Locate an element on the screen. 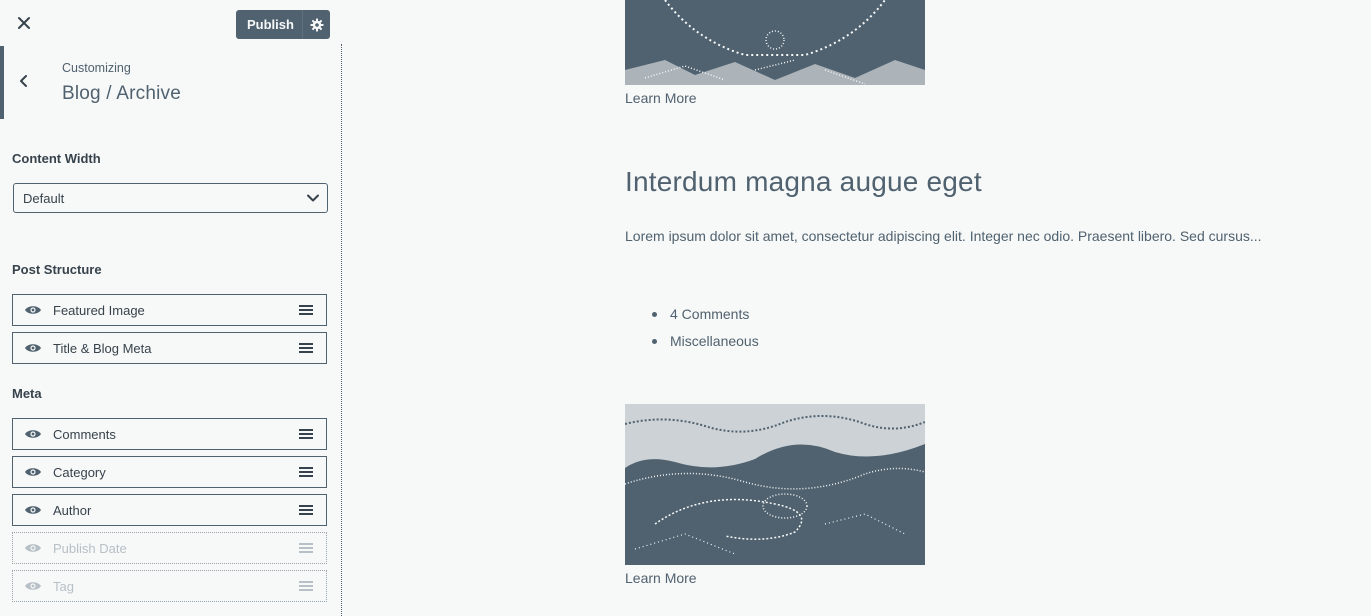 Image resolution: width=1371 pixels, height=616 pixels. sortable-item-label: Author is located at coordinates (72, 510).